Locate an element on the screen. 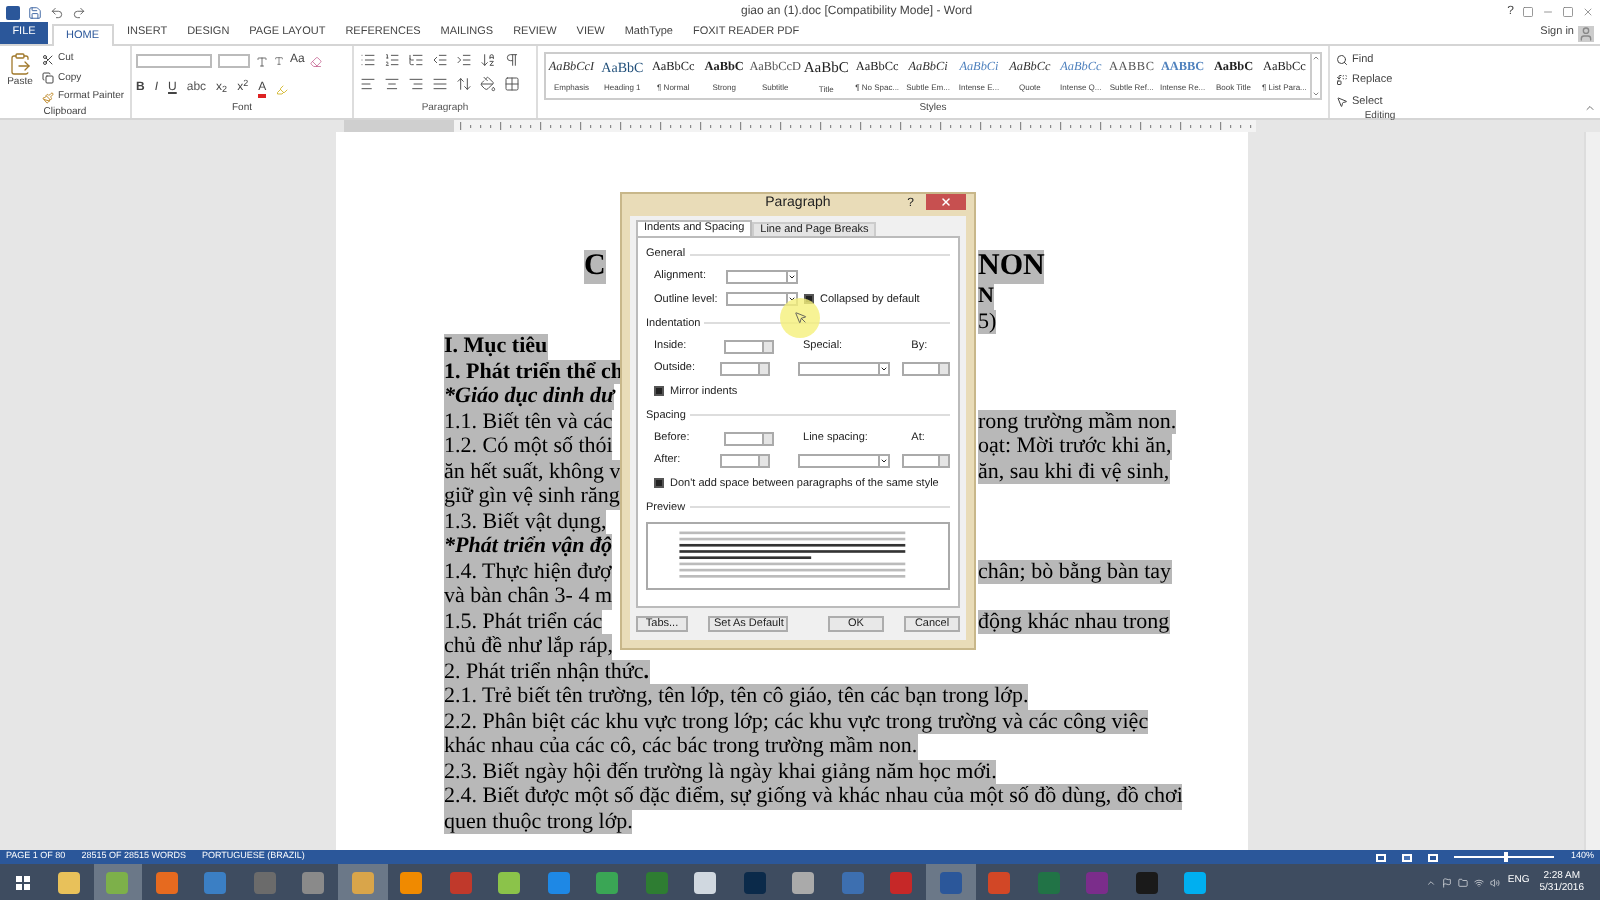 This screenshot has width=1600, height=900. eraser-icon is located at coordinates (316, 61).